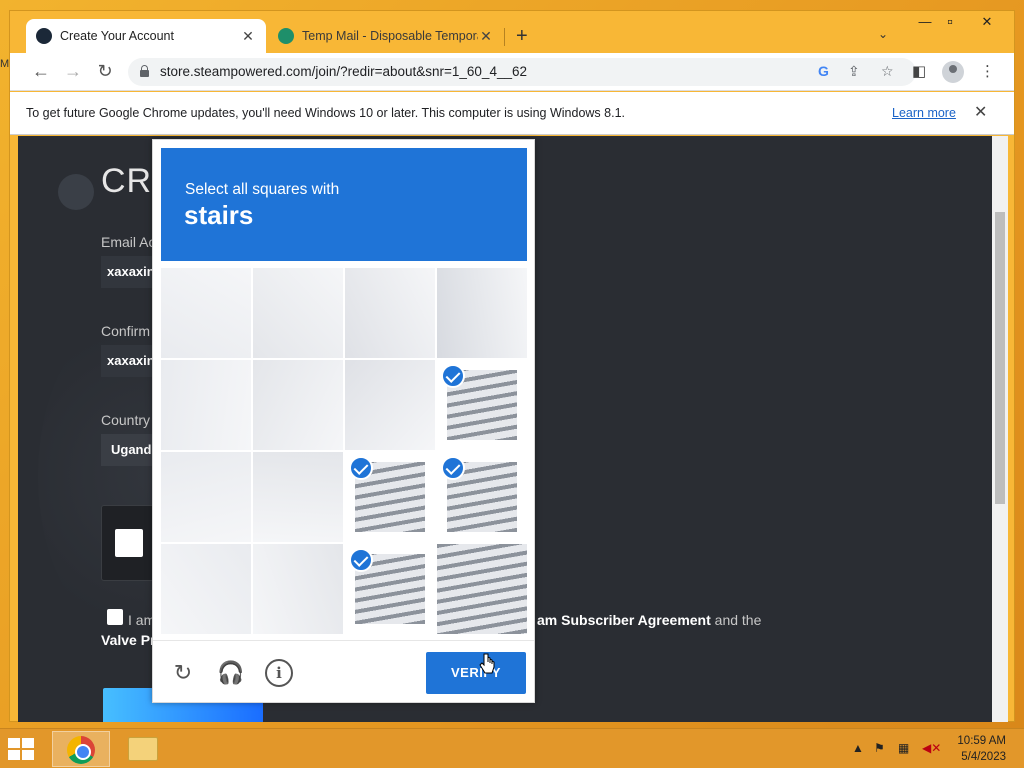 The image size is (1024, 768). Describe the element at coordinates (903, 748) in the screenshot. I see `network-icon: ▦` at that location.